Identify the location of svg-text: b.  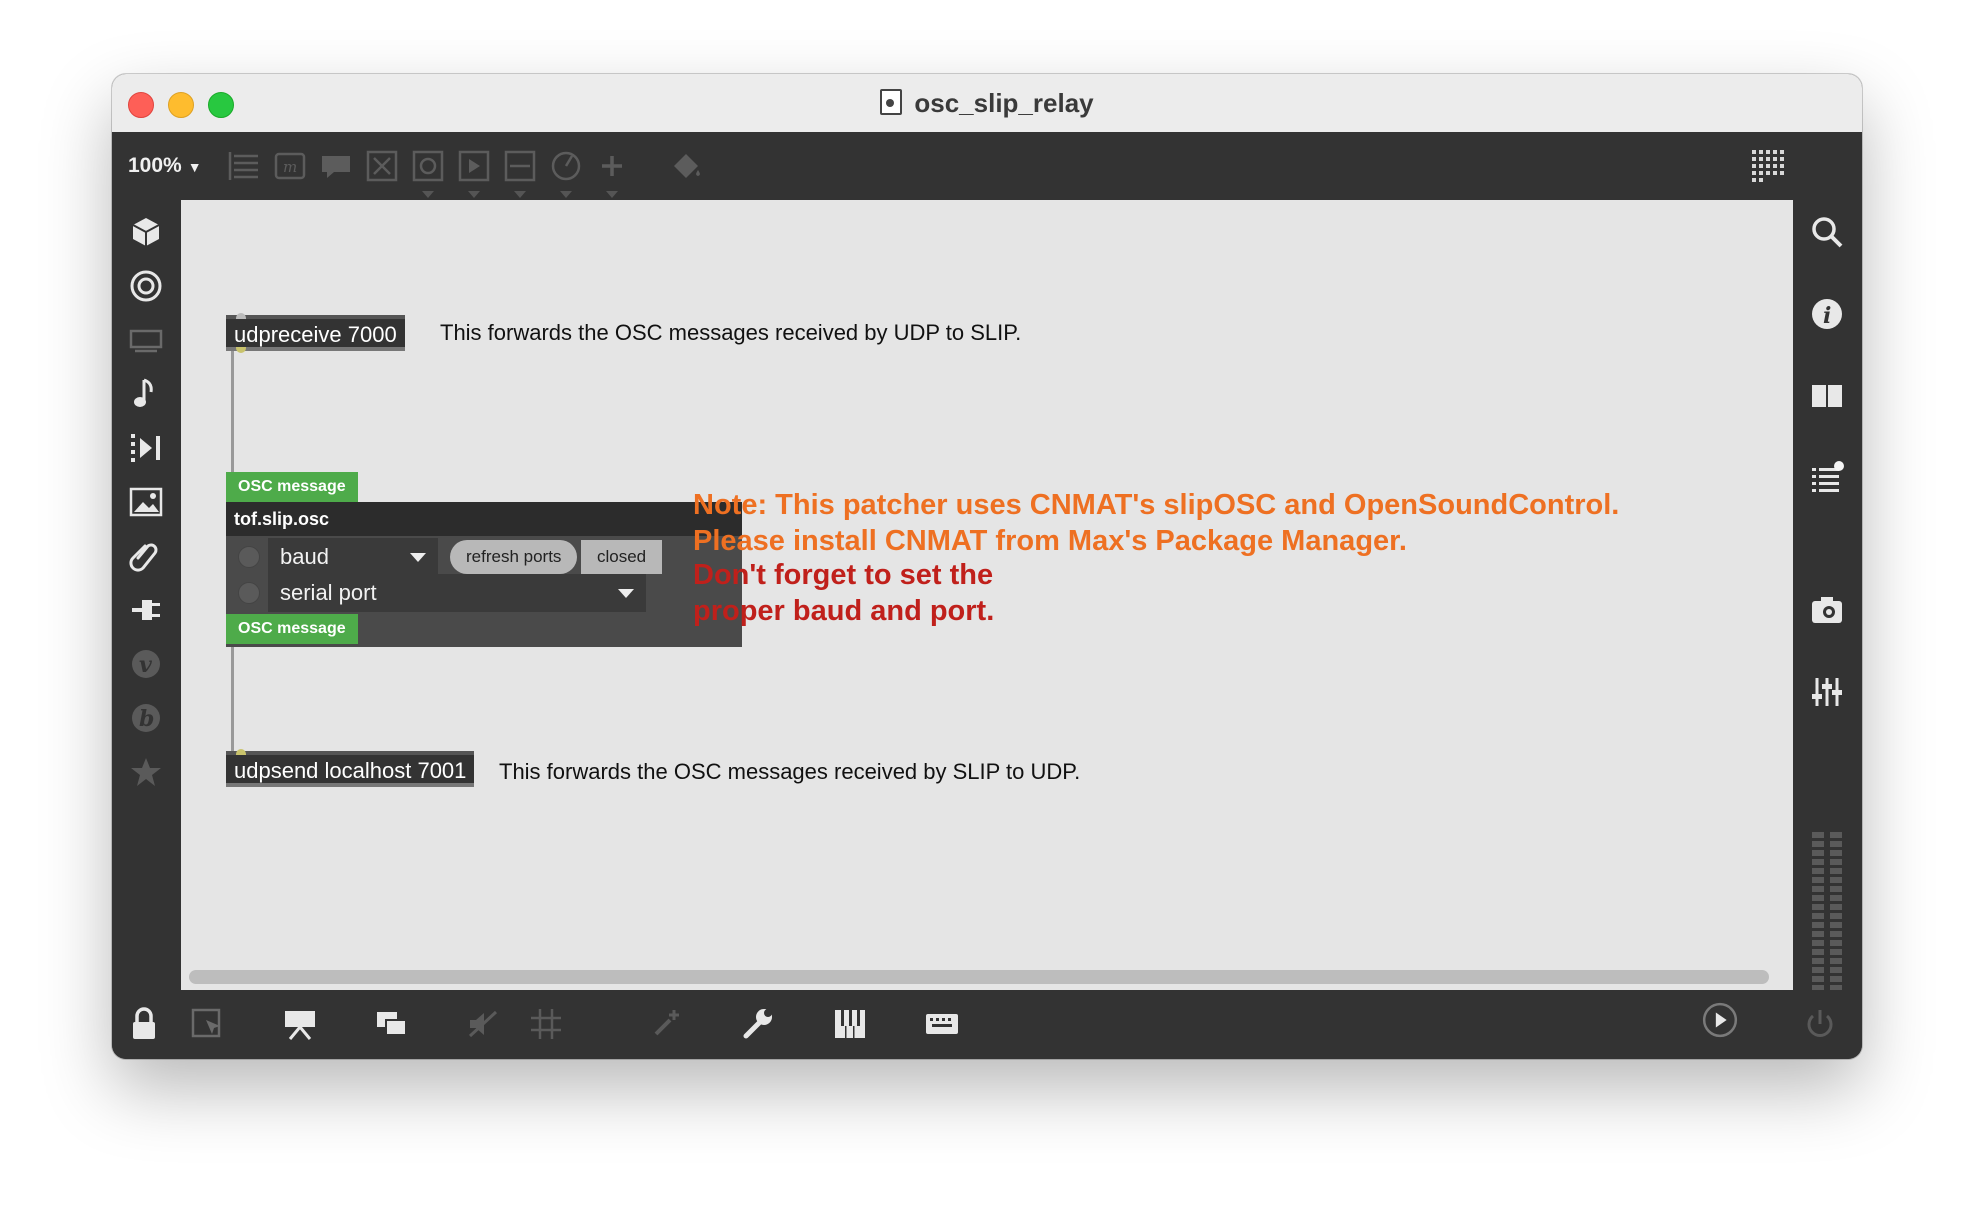
(146, 719).